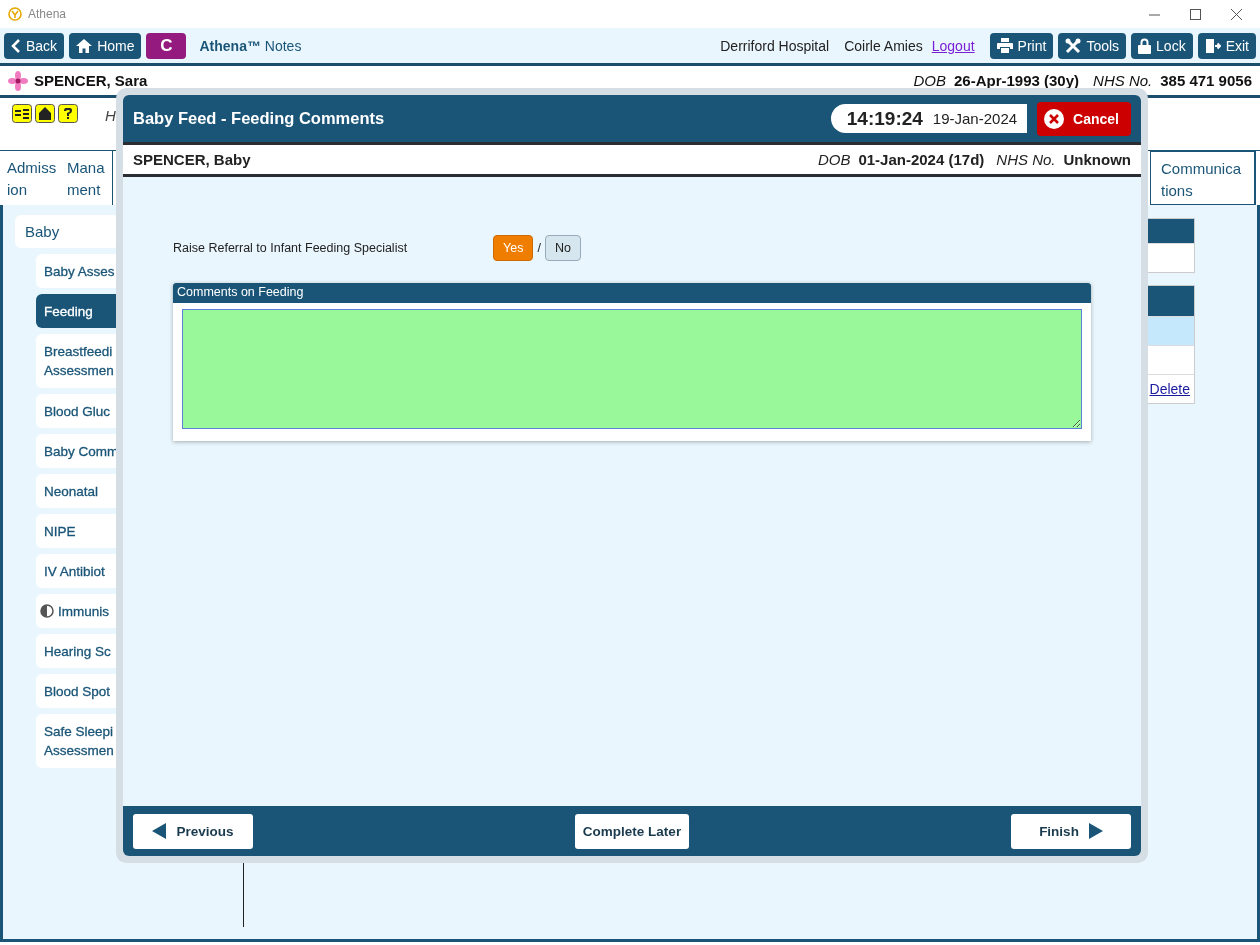 The width and height of the screenshot is (1260, 945). I want to click on home-help-icon, so click(45, 113).